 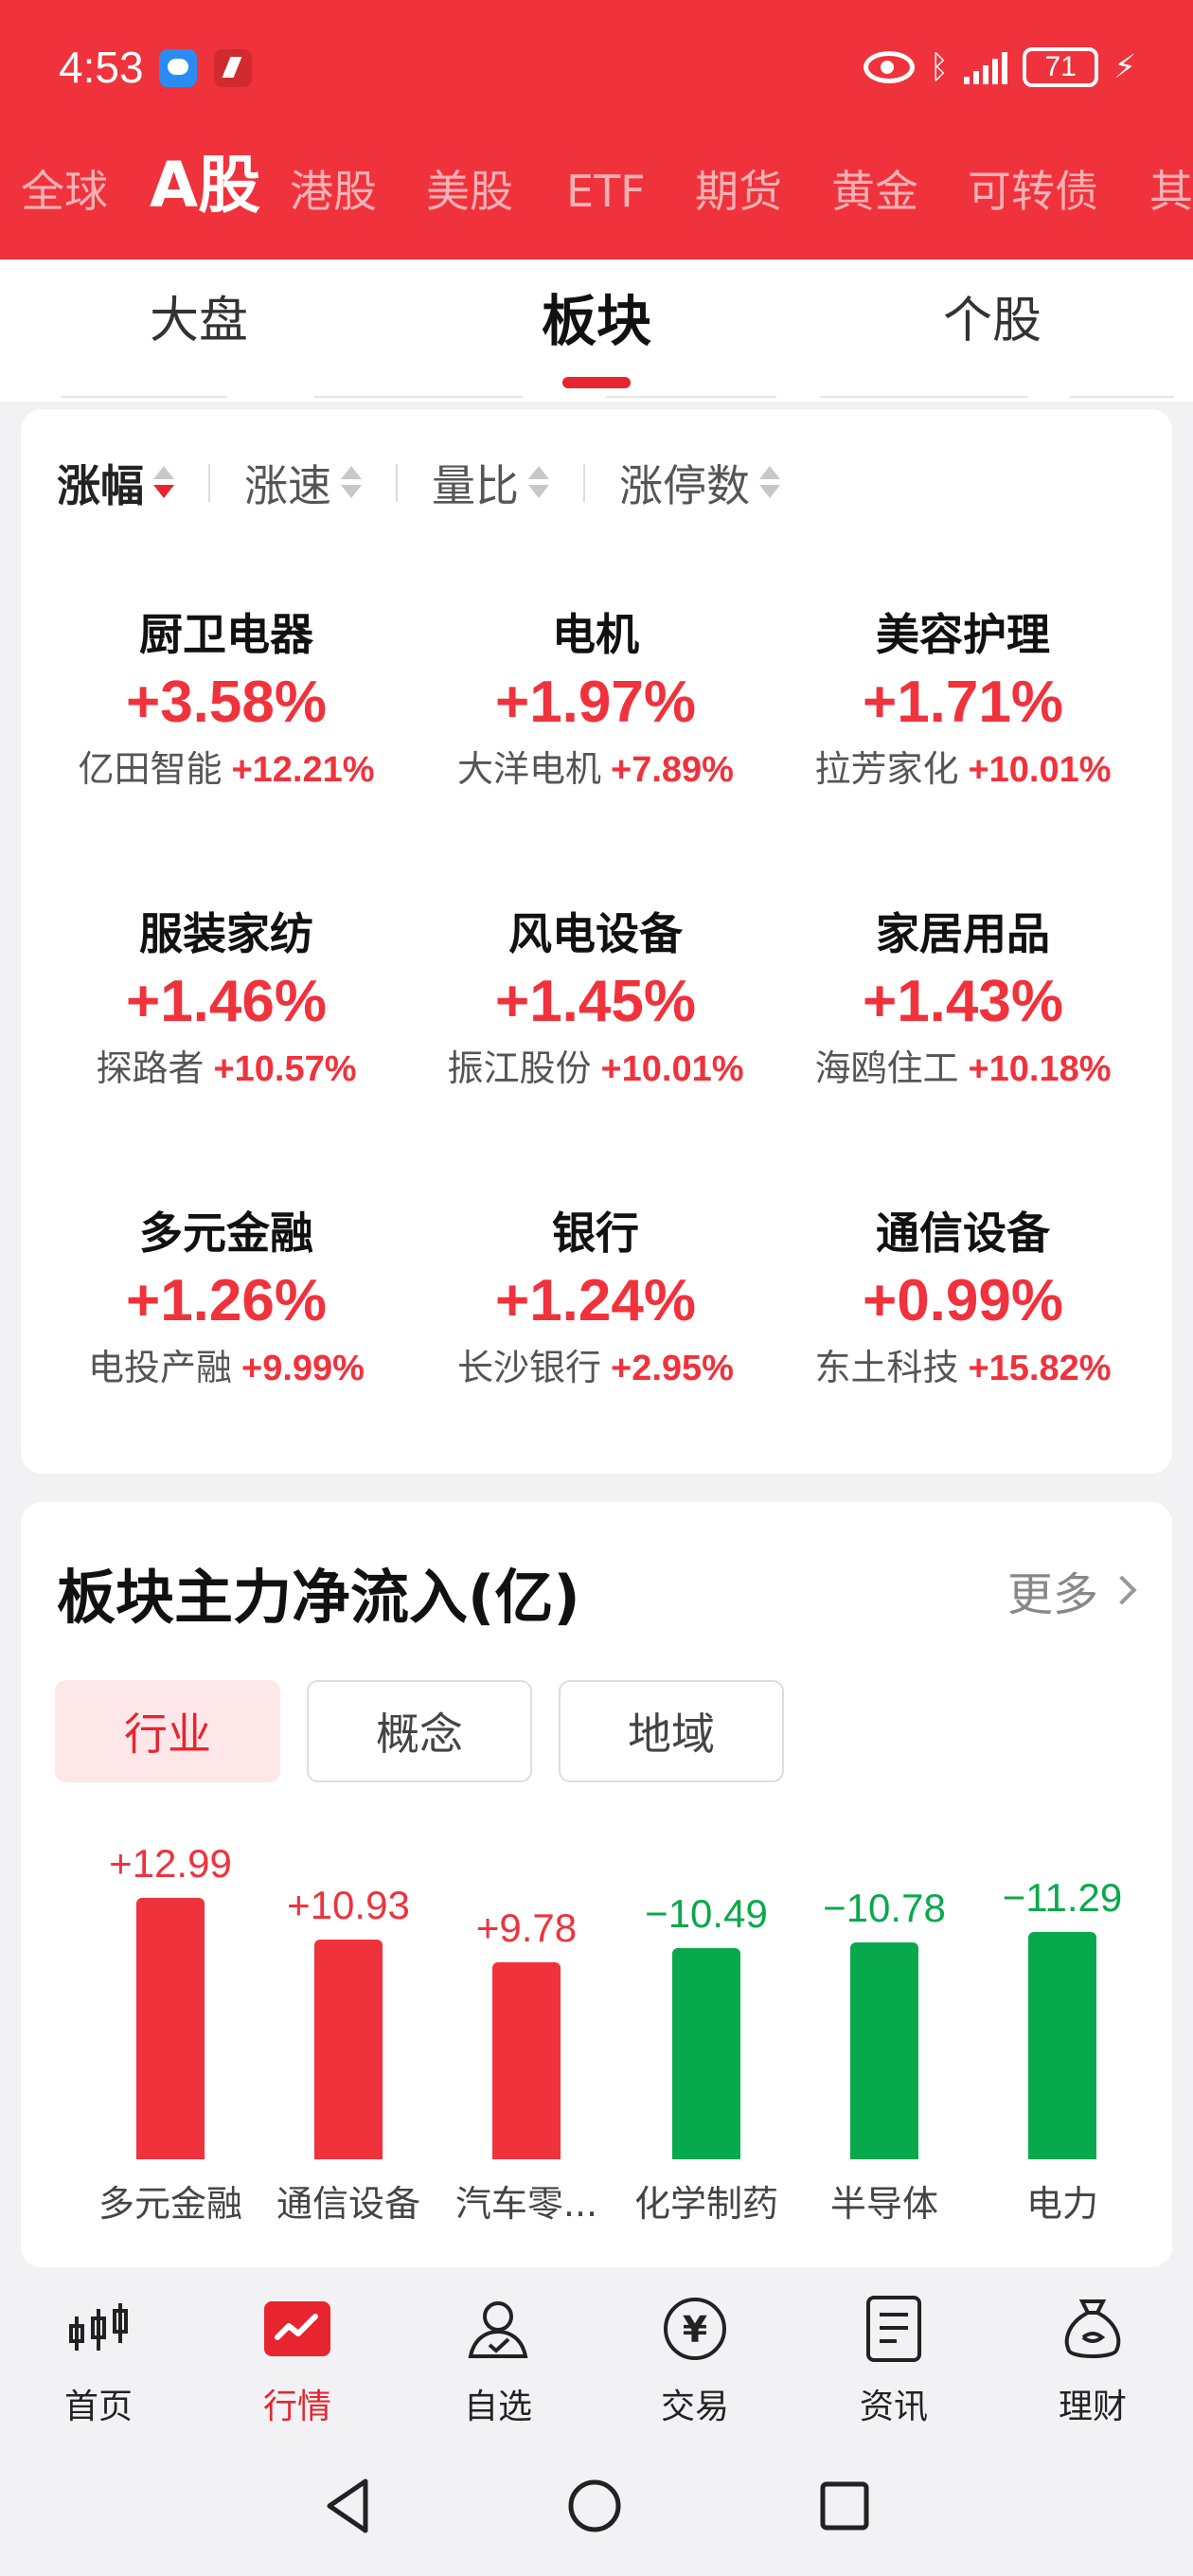 I want to click on sector-item: 家居用品 +1.43% 海鸥住工 +10.18%, so click(x=963, y=1000).